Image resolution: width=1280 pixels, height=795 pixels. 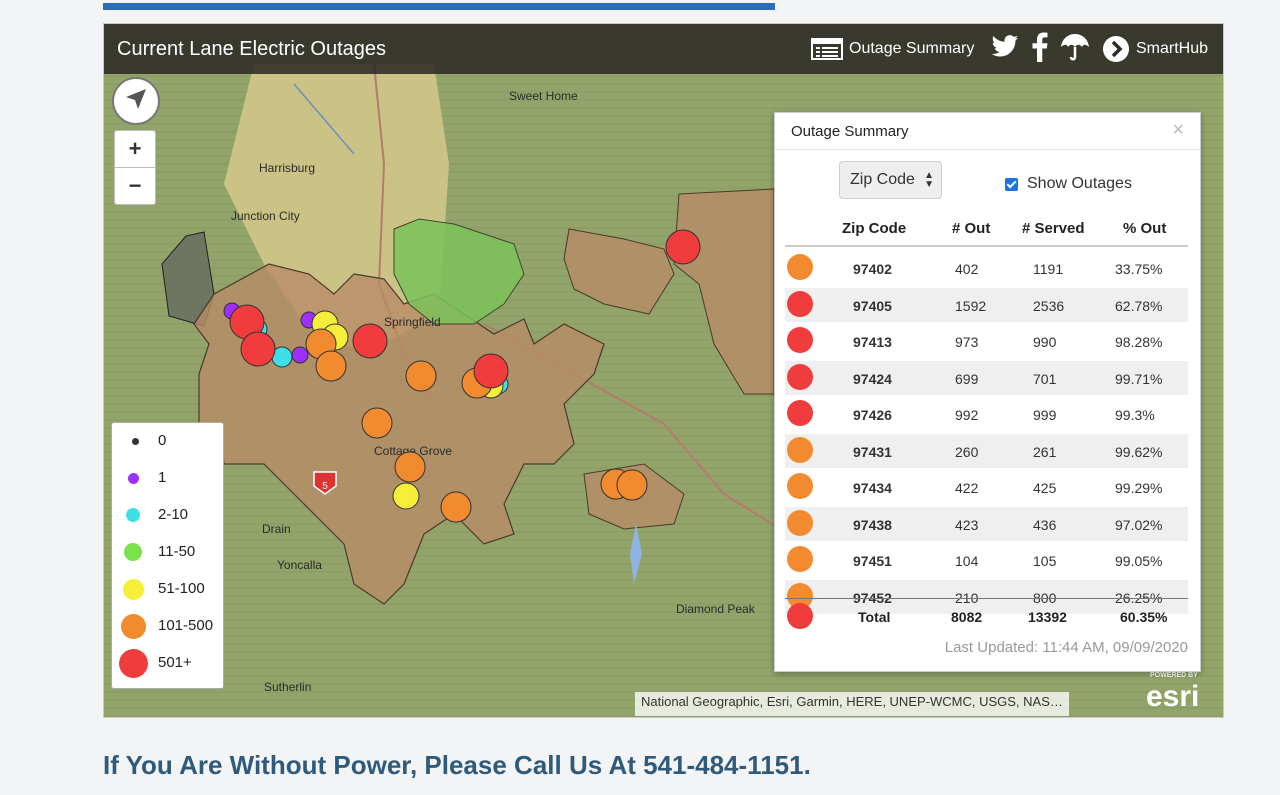 What do you see at coordinates (986, 414) in the screenshot?
I see `summary-table-row: 97426 992 999 99.3%` at bounding box center [986, 414].